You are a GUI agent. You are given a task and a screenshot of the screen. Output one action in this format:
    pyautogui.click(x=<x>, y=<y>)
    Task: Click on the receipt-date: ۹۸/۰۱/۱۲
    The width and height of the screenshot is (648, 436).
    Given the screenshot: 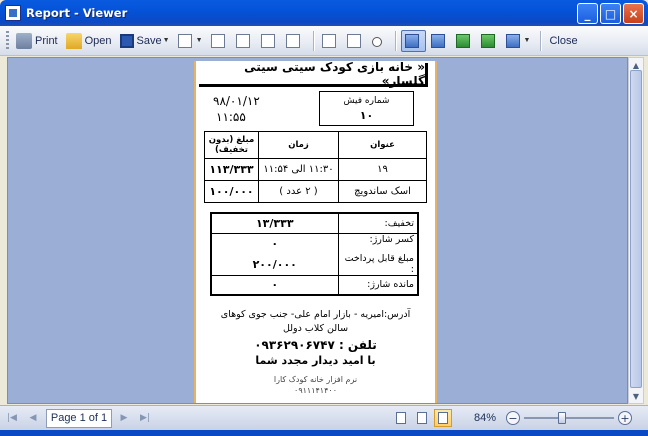 What is the action you would take?
    pyautogui.click(x=236, y=101)
    